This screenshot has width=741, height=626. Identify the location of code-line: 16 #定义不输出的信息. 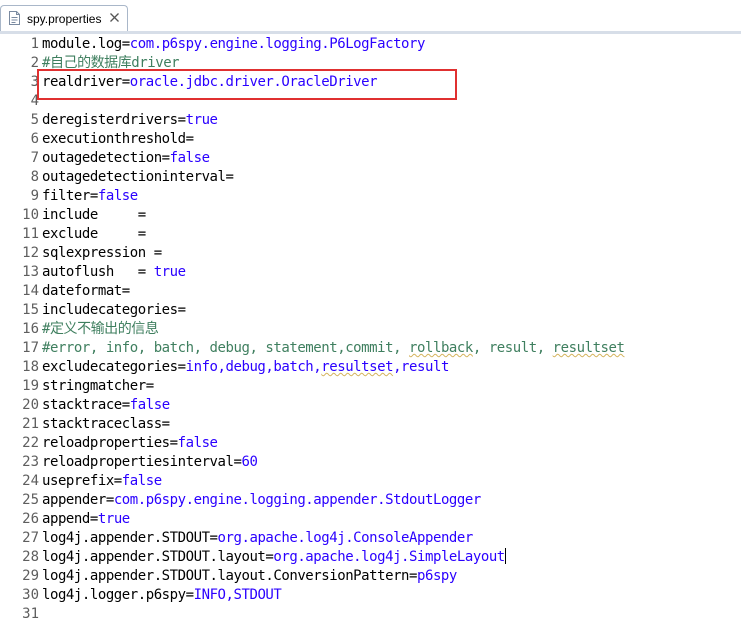
(370, 329).